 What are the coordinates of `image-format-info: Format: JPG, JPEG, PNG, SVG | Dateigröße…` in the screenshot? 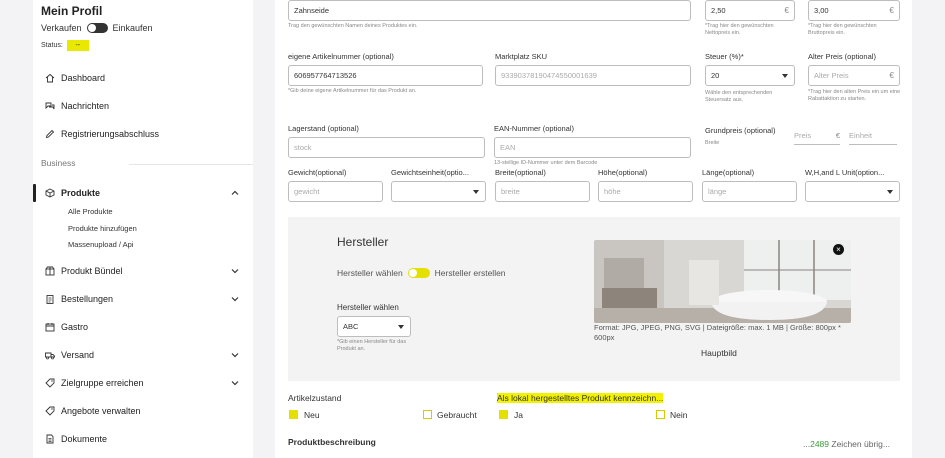 It's located at (717, 332).